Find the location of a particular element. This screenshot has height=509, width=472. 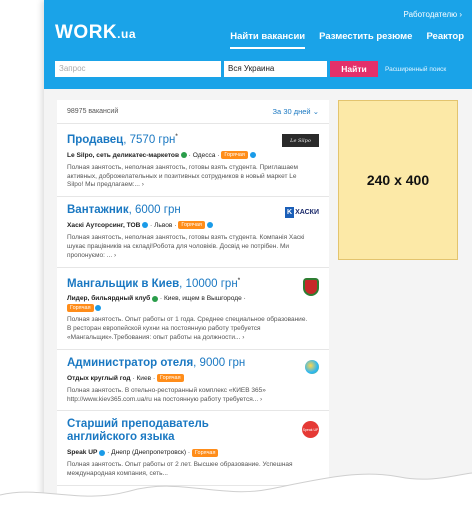

city: Одесса is located at coordinates (204, 155).